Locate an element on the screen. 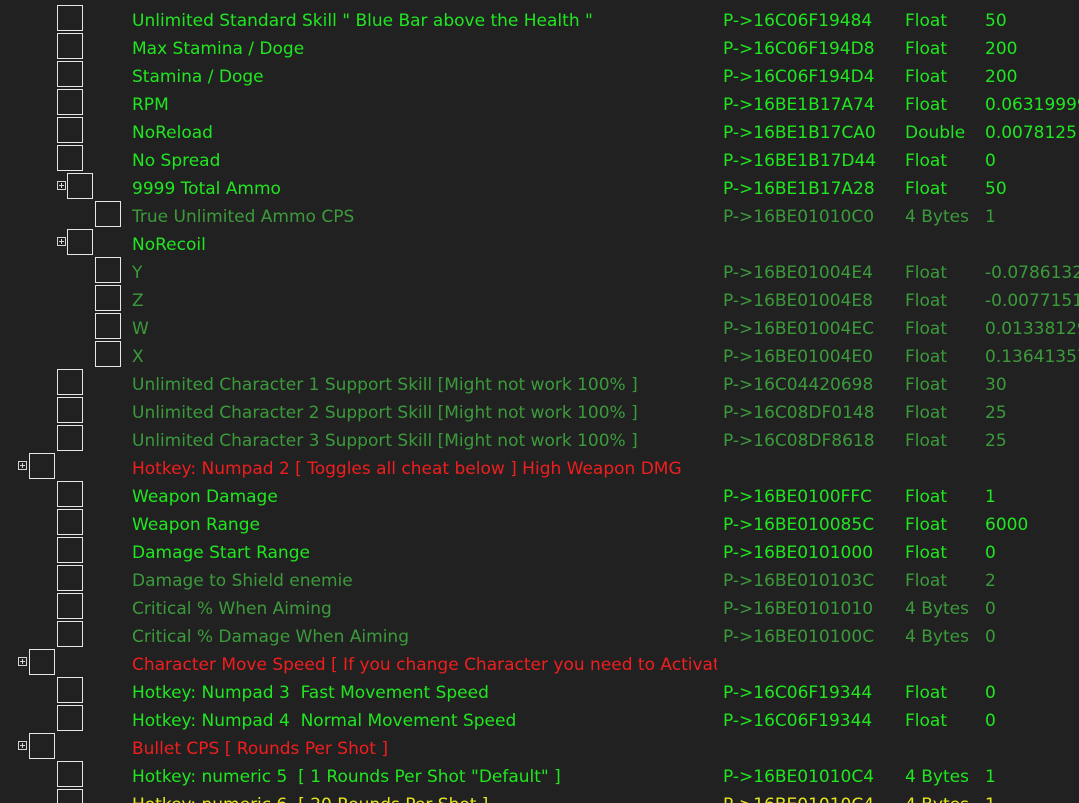 The height and width of the screenshot is (803, 1079). table-row: Y P->16BE01004E4 Float -0.0786132 is located at coordinates (539, 270).